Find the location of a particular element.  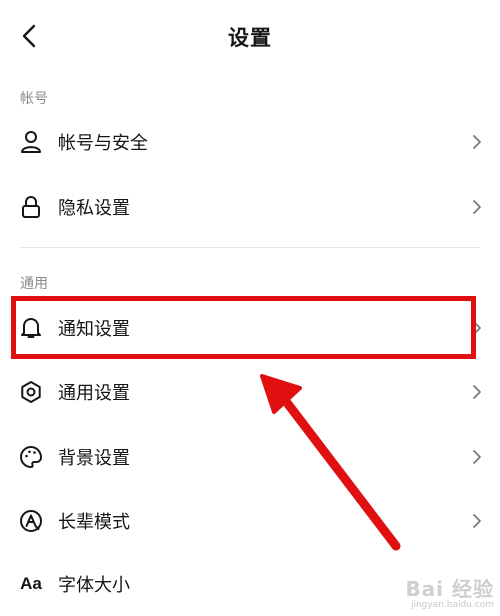

settings-item-label: 长辈模式 is located at coordinates (94, 522).